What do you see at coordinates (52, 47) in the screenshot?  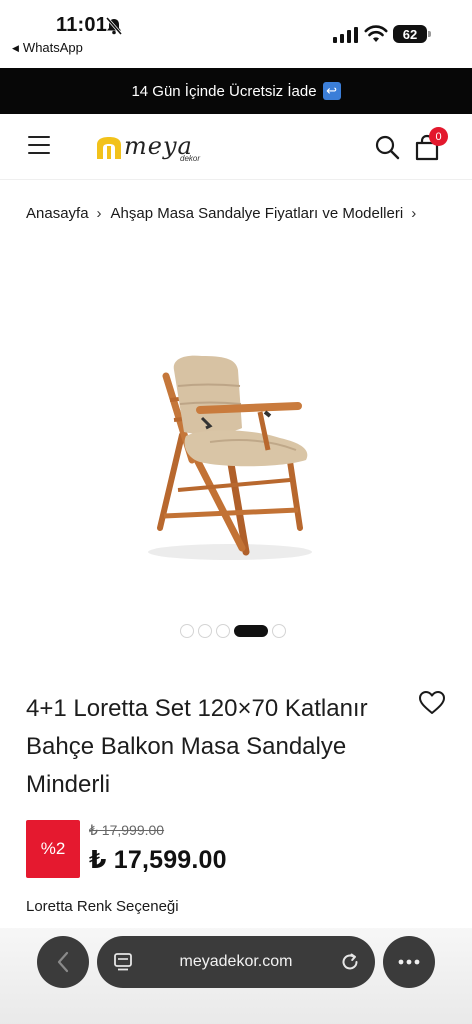 I see `back-app-label: WhatsApp` at bounding box center [52, 47].